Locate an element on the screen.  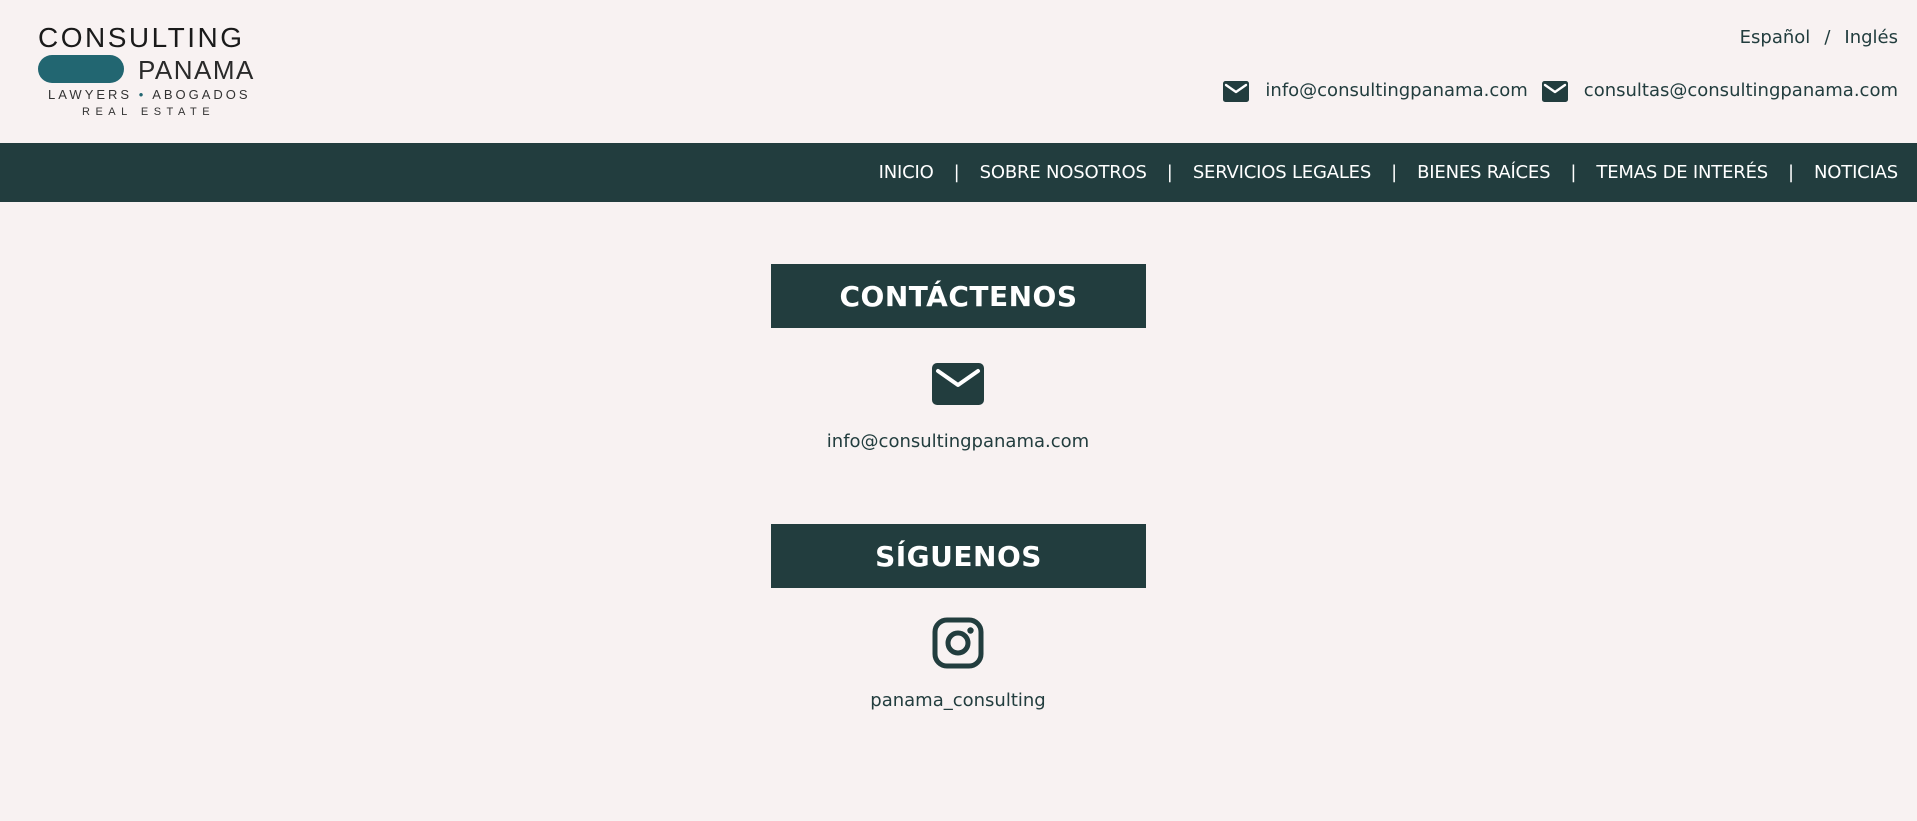
contact-email-link: info@consultingpanama.com is located at coordinates (958, 441).